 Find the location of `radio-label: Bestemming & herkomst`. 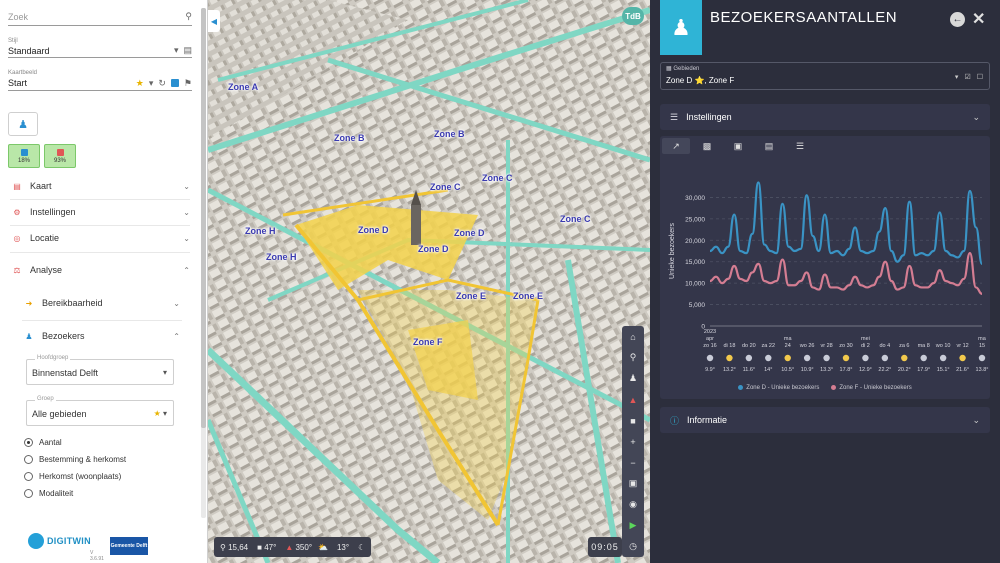

radio-label: Bestemming & herkomst is located at coordinates (83, 459).